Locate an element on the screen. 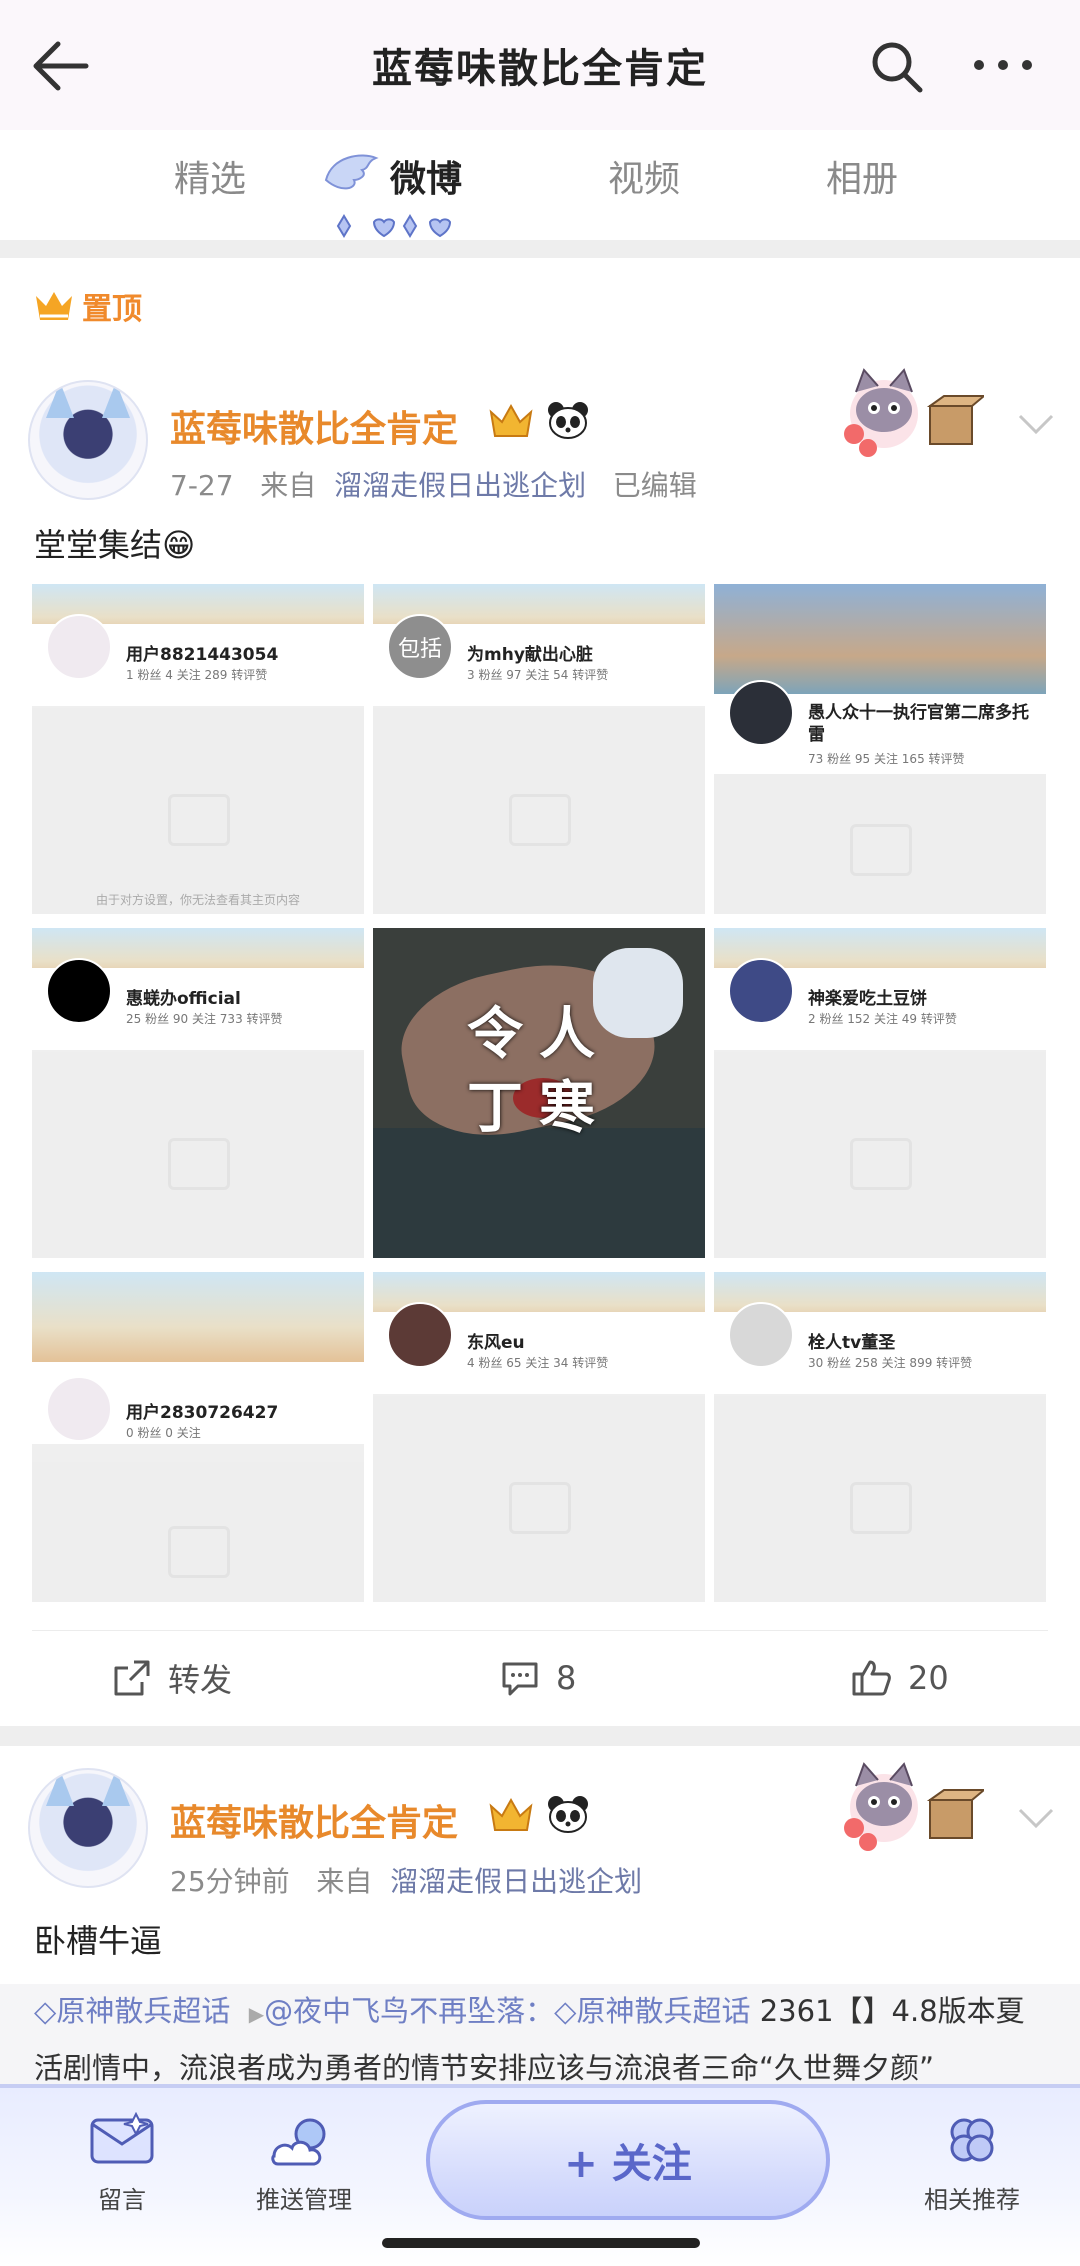  message-button: 留言 is located at coordinates (122, 2163).